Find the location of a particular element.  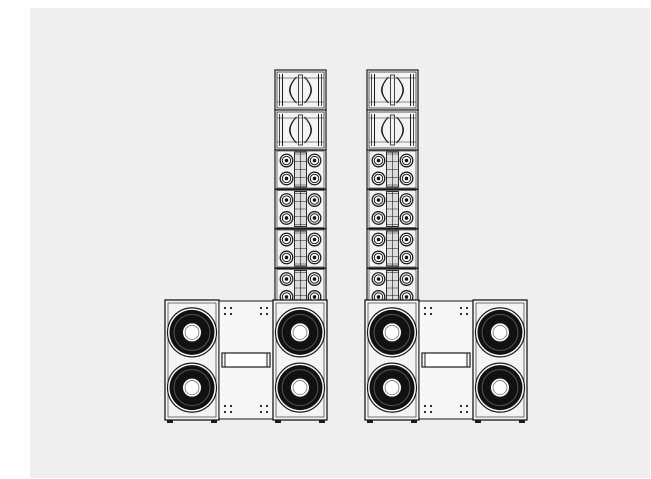

left-subwoofer-stack is located at coordinates (246, 361).